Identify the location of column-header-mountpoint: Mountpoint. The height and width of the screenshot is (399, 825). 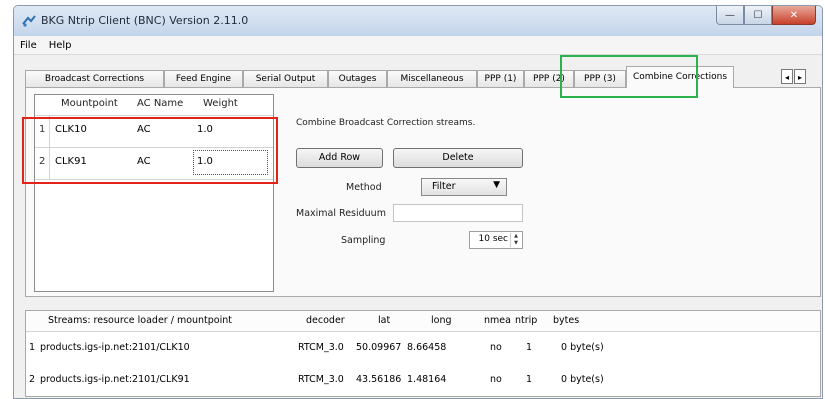
(89, 103).